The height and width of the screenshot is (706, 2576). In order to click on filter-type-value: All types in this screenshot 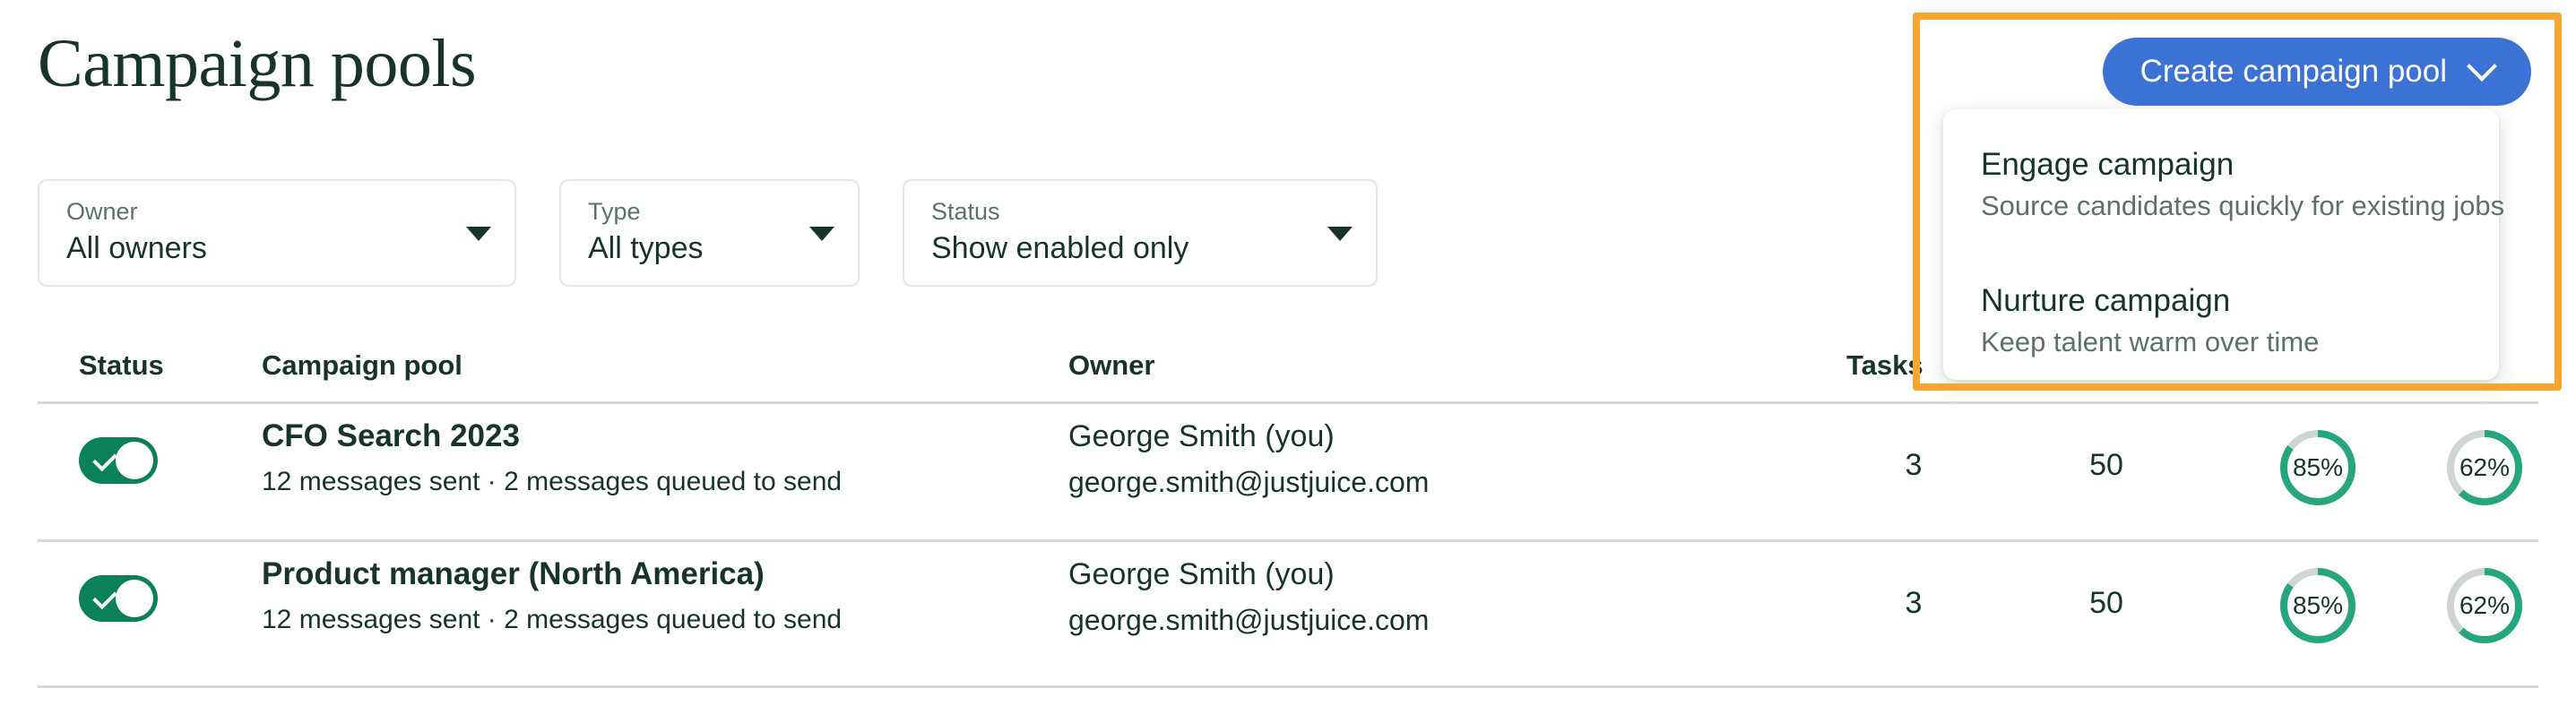, I will do `click(646, 248)`.